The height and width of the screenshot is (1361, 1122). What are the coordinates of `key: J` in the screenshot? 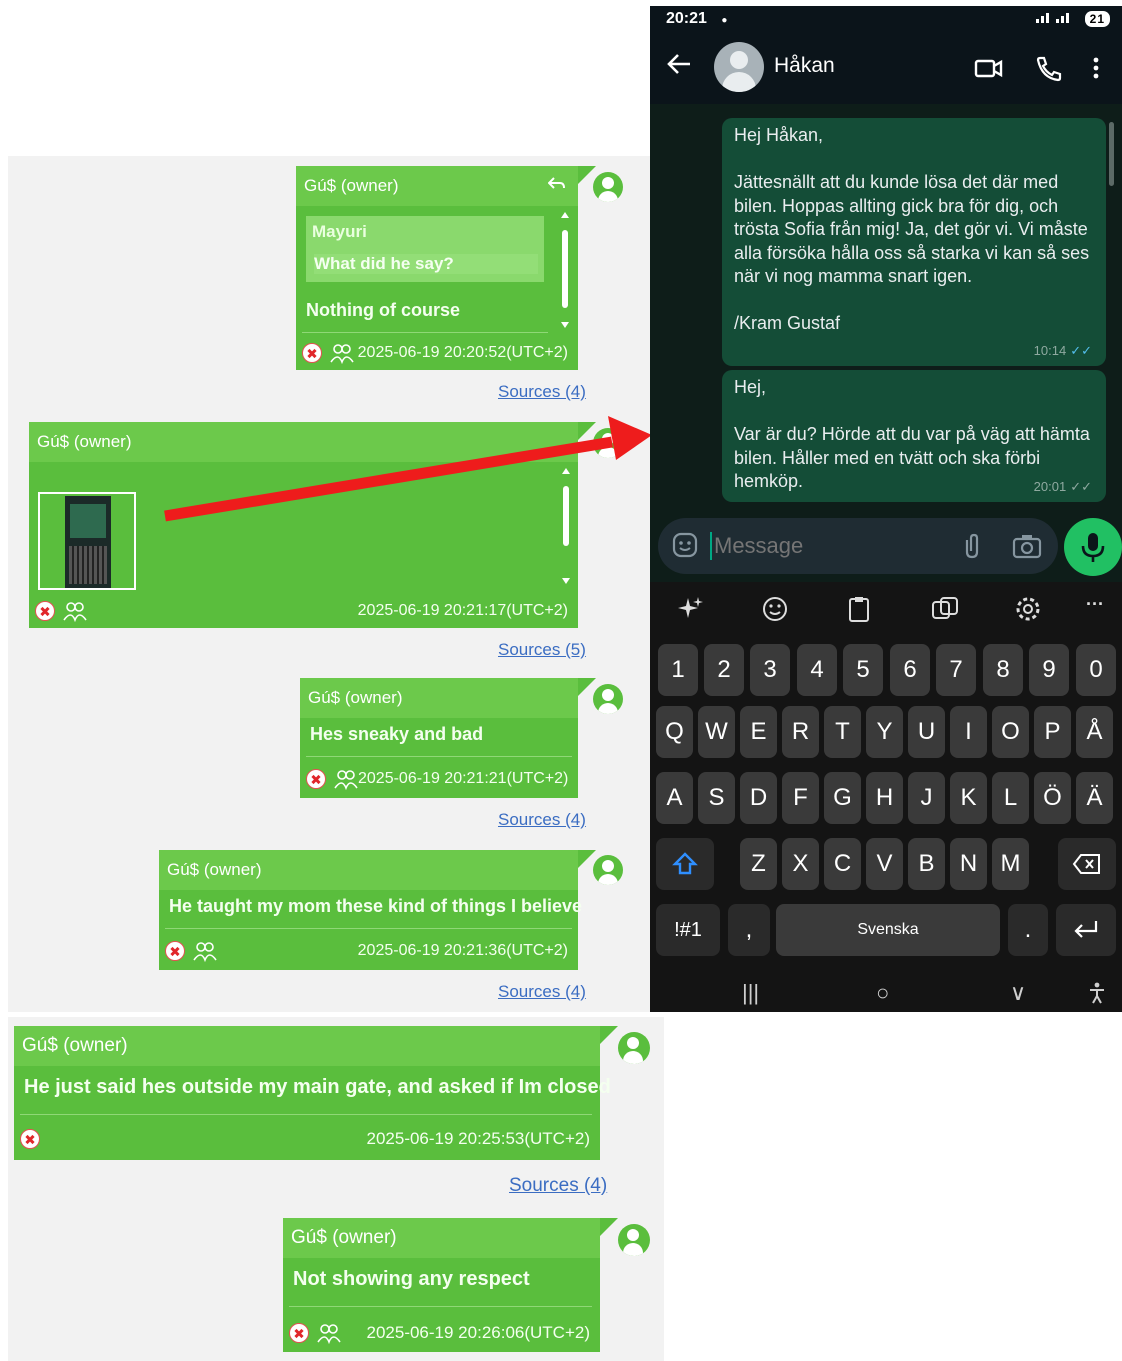 It's located at (926, 798).